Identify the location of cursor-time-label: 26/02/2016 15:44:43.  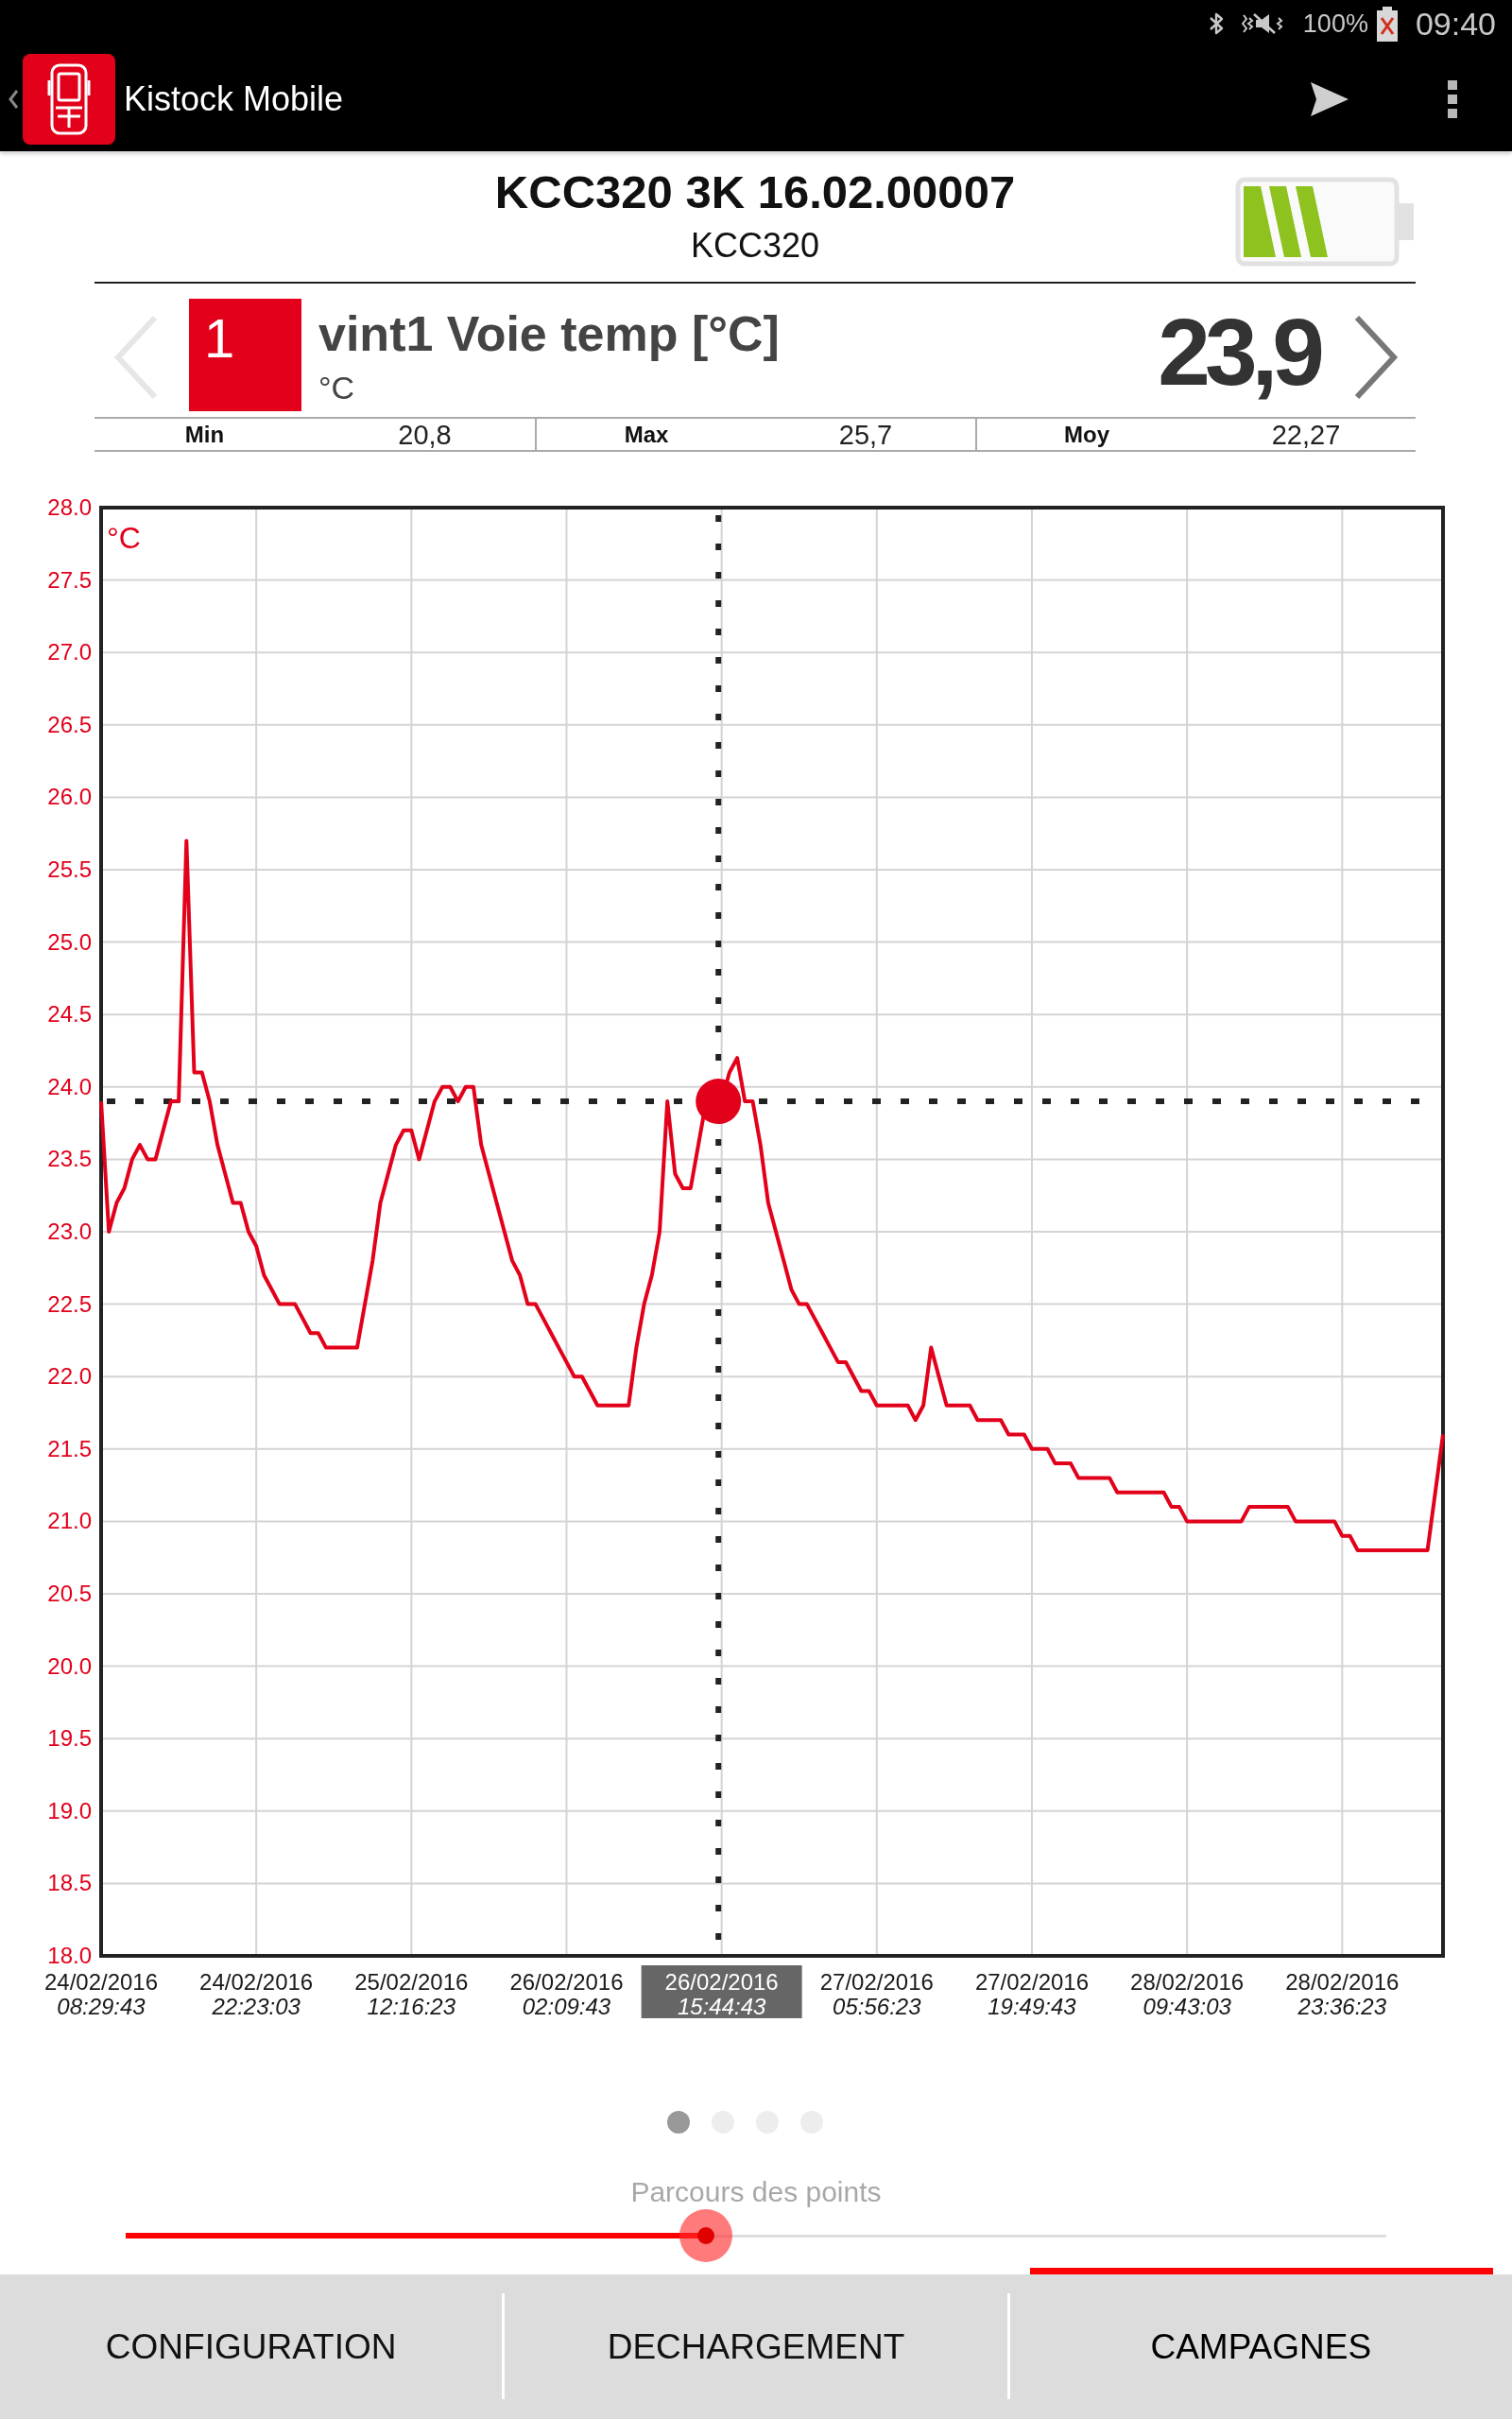
(721, 1992).